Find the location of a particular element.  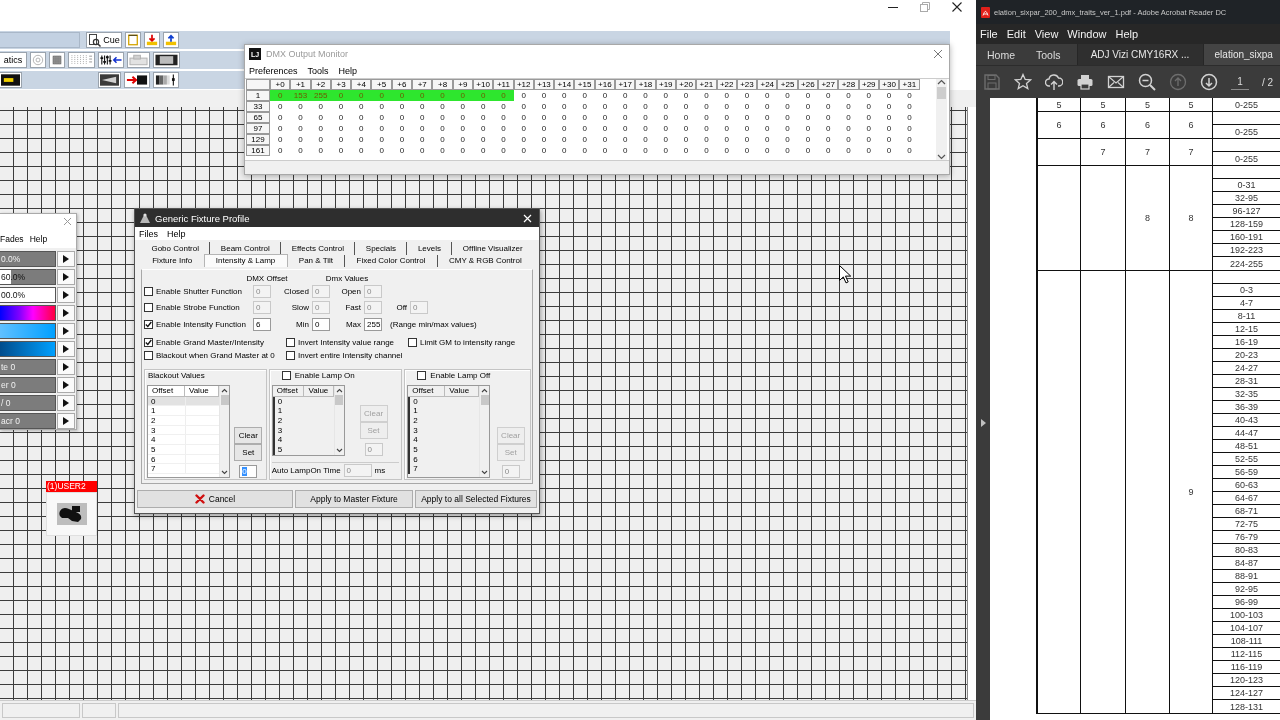

value-field: te 0 is located at coordinates (28, 367).